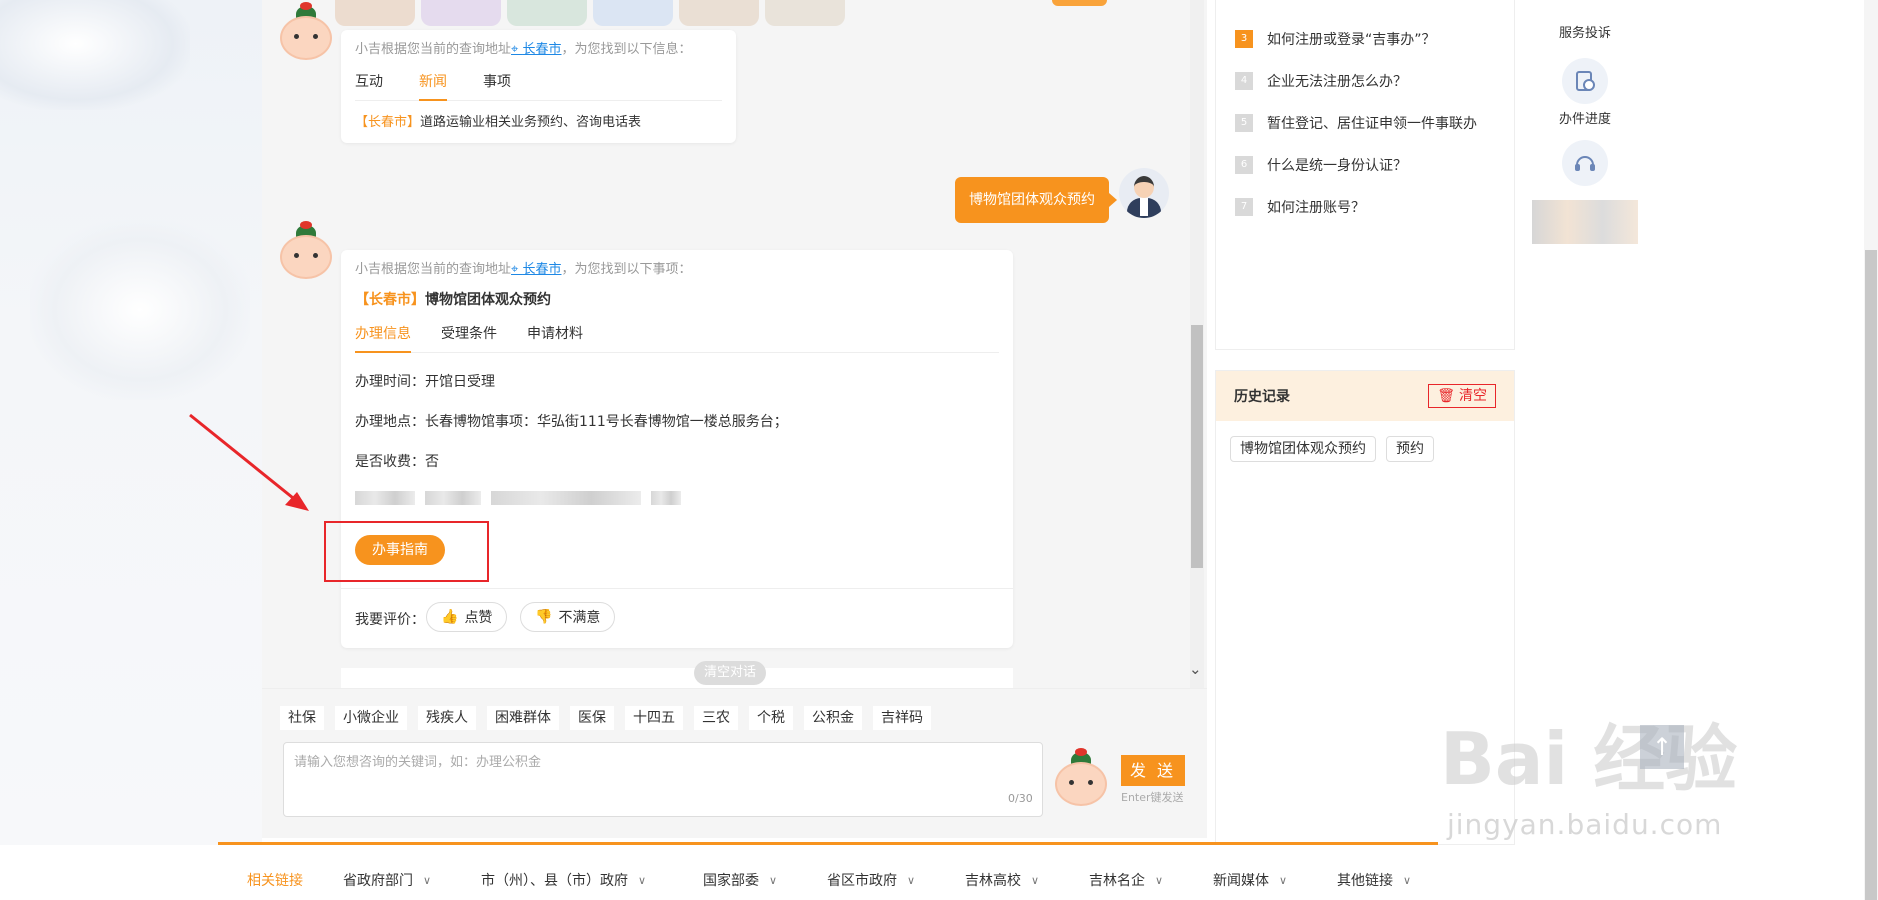 The height and width of the screenshot is (900, 1878). Describe the element at coordinates (1048, 872) in the screenshot. I see `footer-links` at that location.